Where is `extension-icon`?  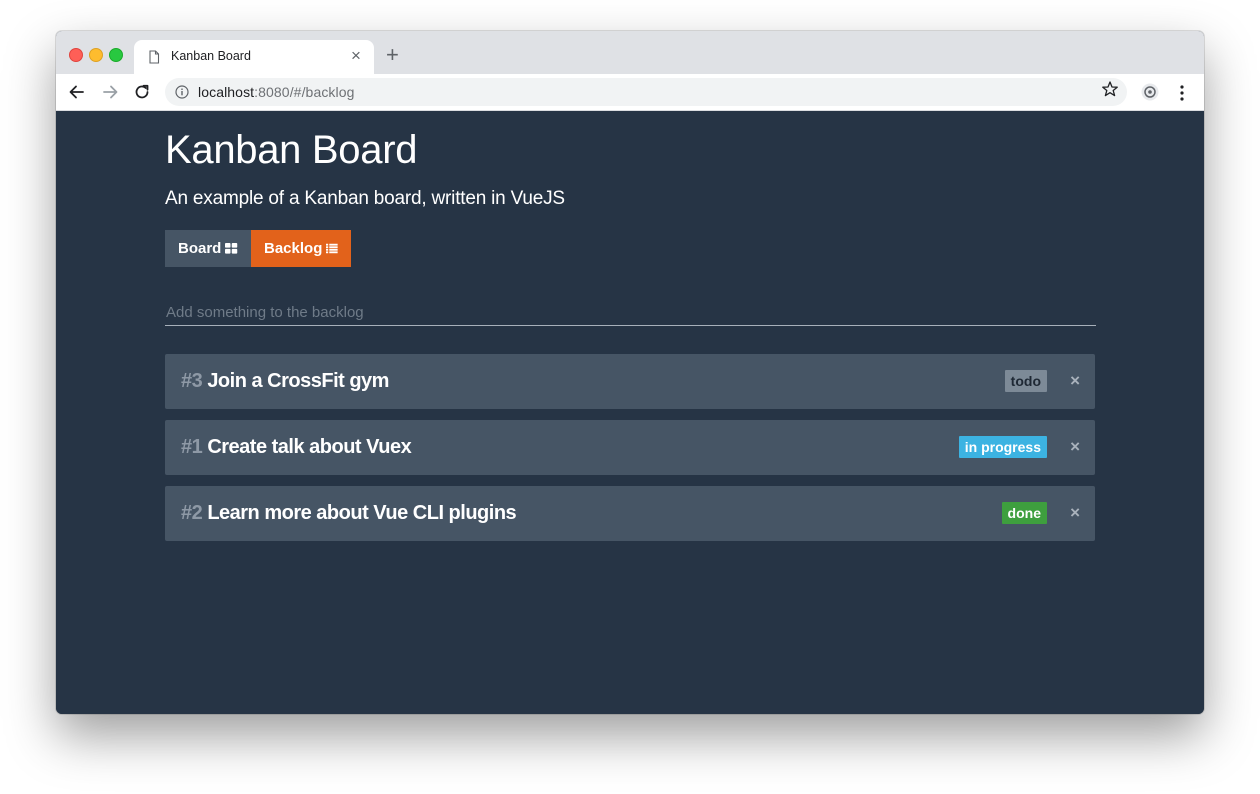 extension-icon is located at coordinates (1150, 92).